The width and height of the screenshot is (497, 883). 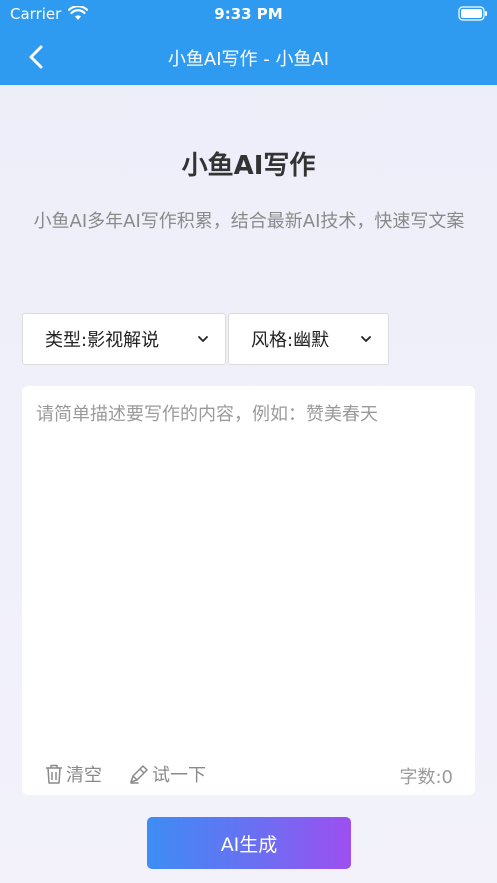 What do you see at coordinates (54, 774) in the screenshot?
I see `trash-icon` at bounding box center [54, 774].